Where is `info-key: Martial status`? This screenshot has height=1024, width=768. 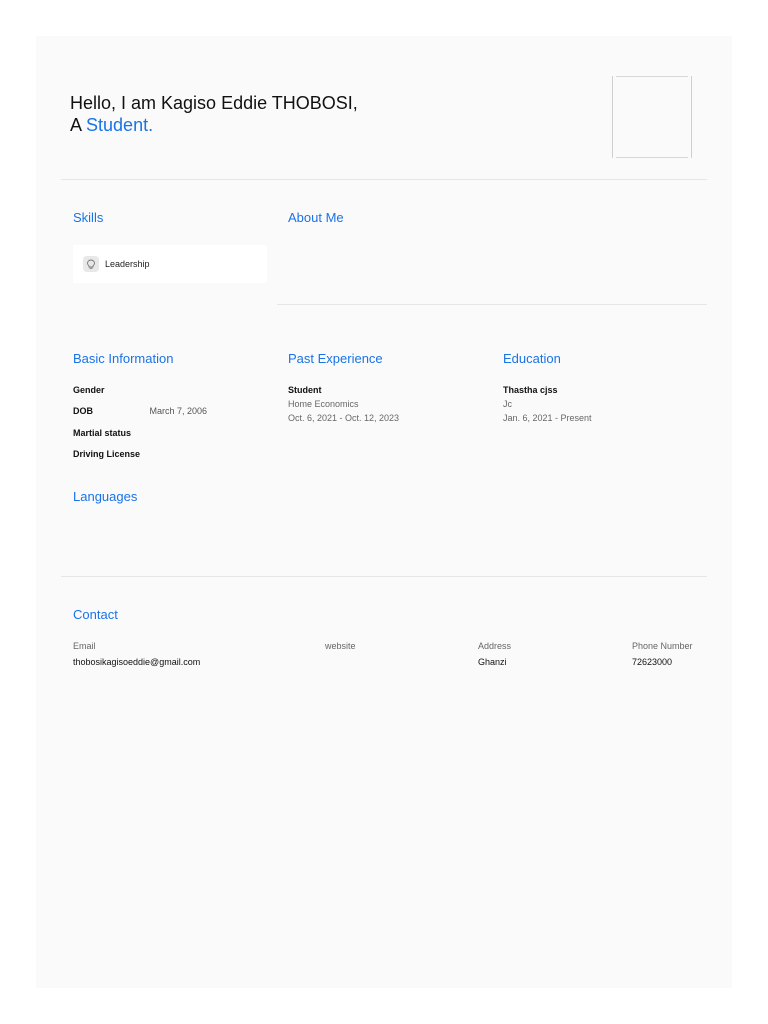
info-key: Martial status is located at coordinates (102, 433).